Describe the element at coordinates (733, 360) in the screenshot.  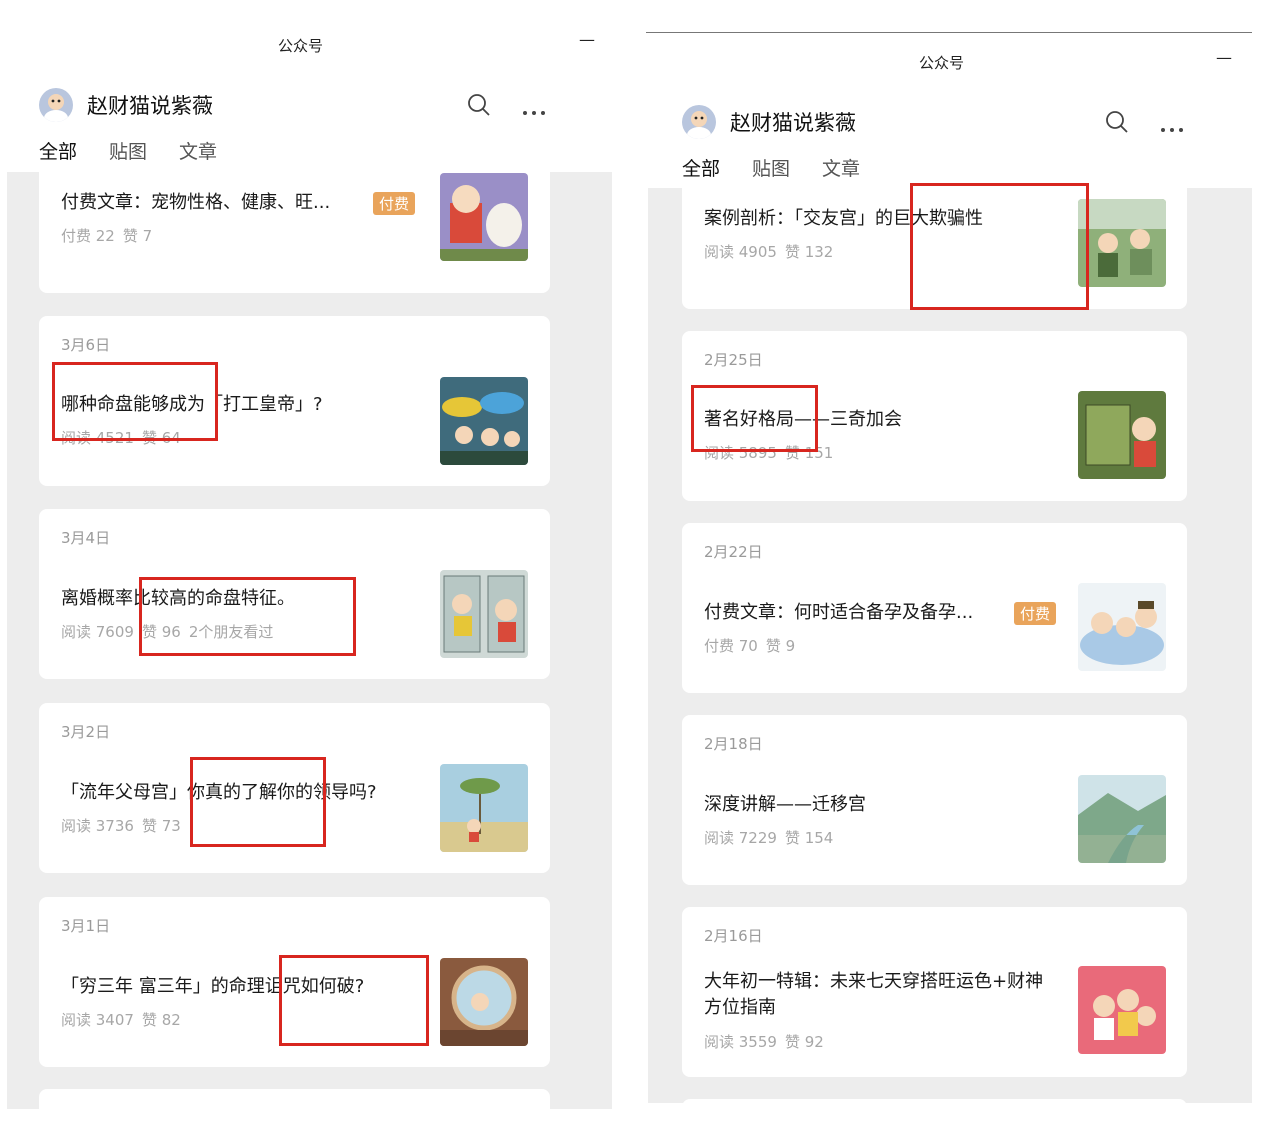
I see `article-date: 2月25日` at that location.